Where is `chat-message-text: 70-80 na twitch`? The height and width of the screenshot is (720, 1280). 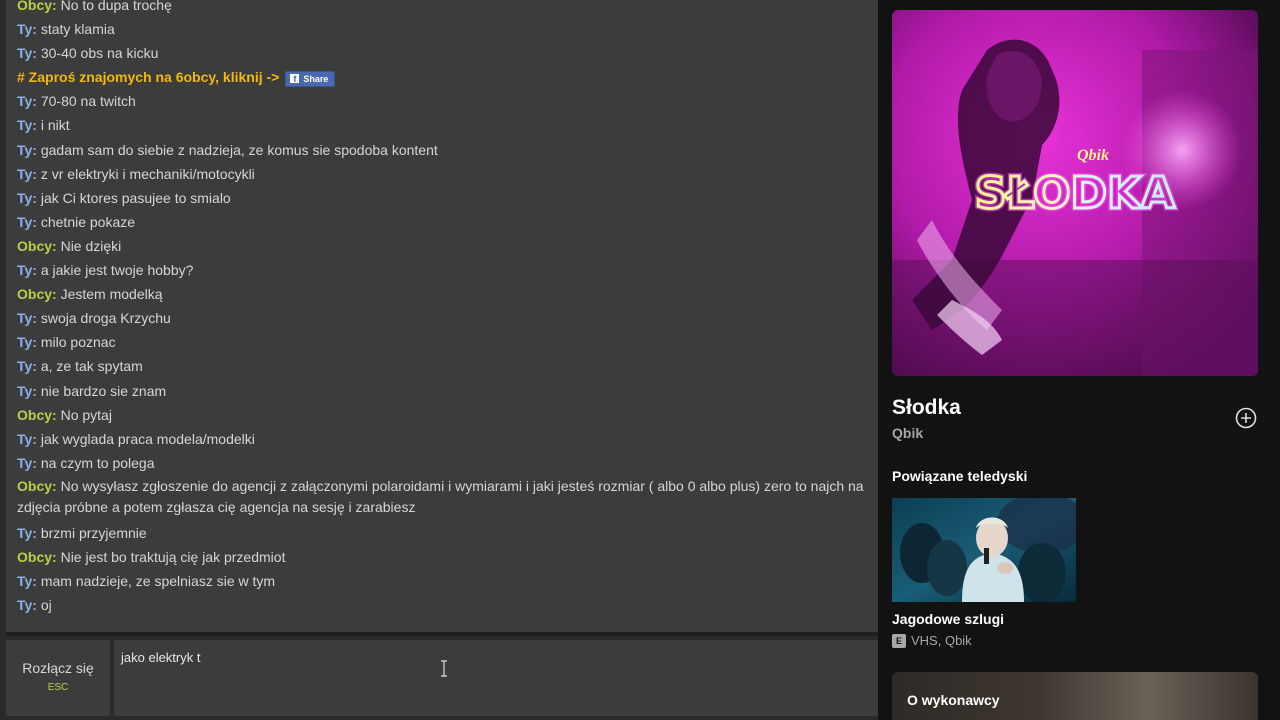
chat-message-text: 70-80 na twitch is located at coordinates (88, 101).